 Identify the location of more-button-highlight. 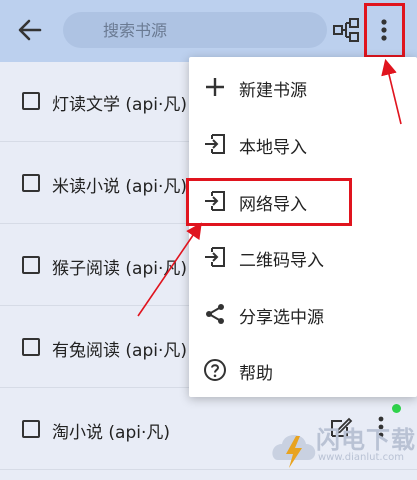
(384, 30).